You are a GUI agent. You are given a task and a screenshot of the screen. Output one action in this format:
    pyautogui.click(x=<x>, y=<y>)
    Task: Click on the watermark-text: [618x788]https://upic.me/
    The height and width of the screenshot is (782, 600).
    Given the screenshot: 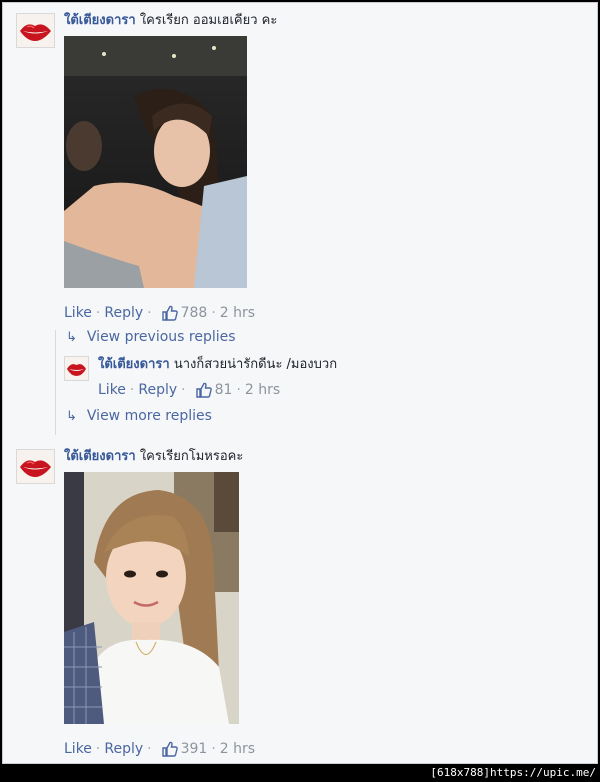 What is the action you would take?
    pyautogui.click(x=513, y=772)
    